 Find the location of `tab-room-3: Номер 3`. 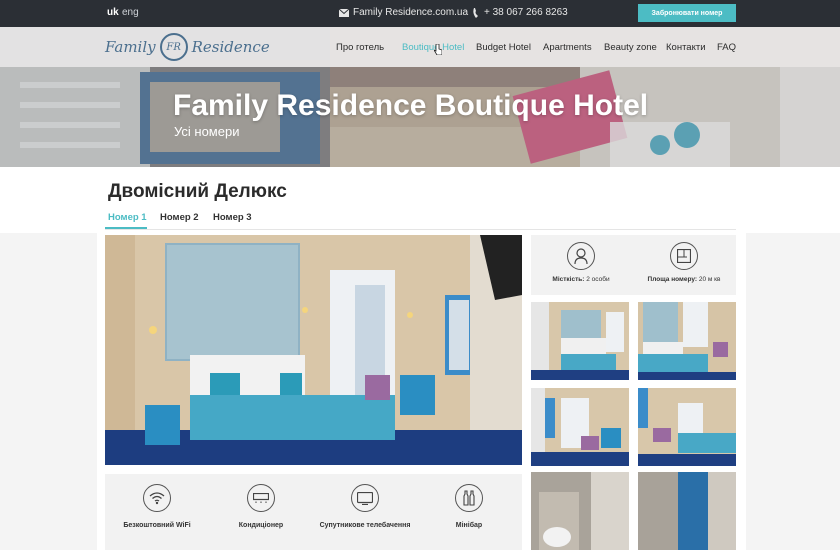

tab-room-3: Номер 3 is located at coordinates (232, 217).